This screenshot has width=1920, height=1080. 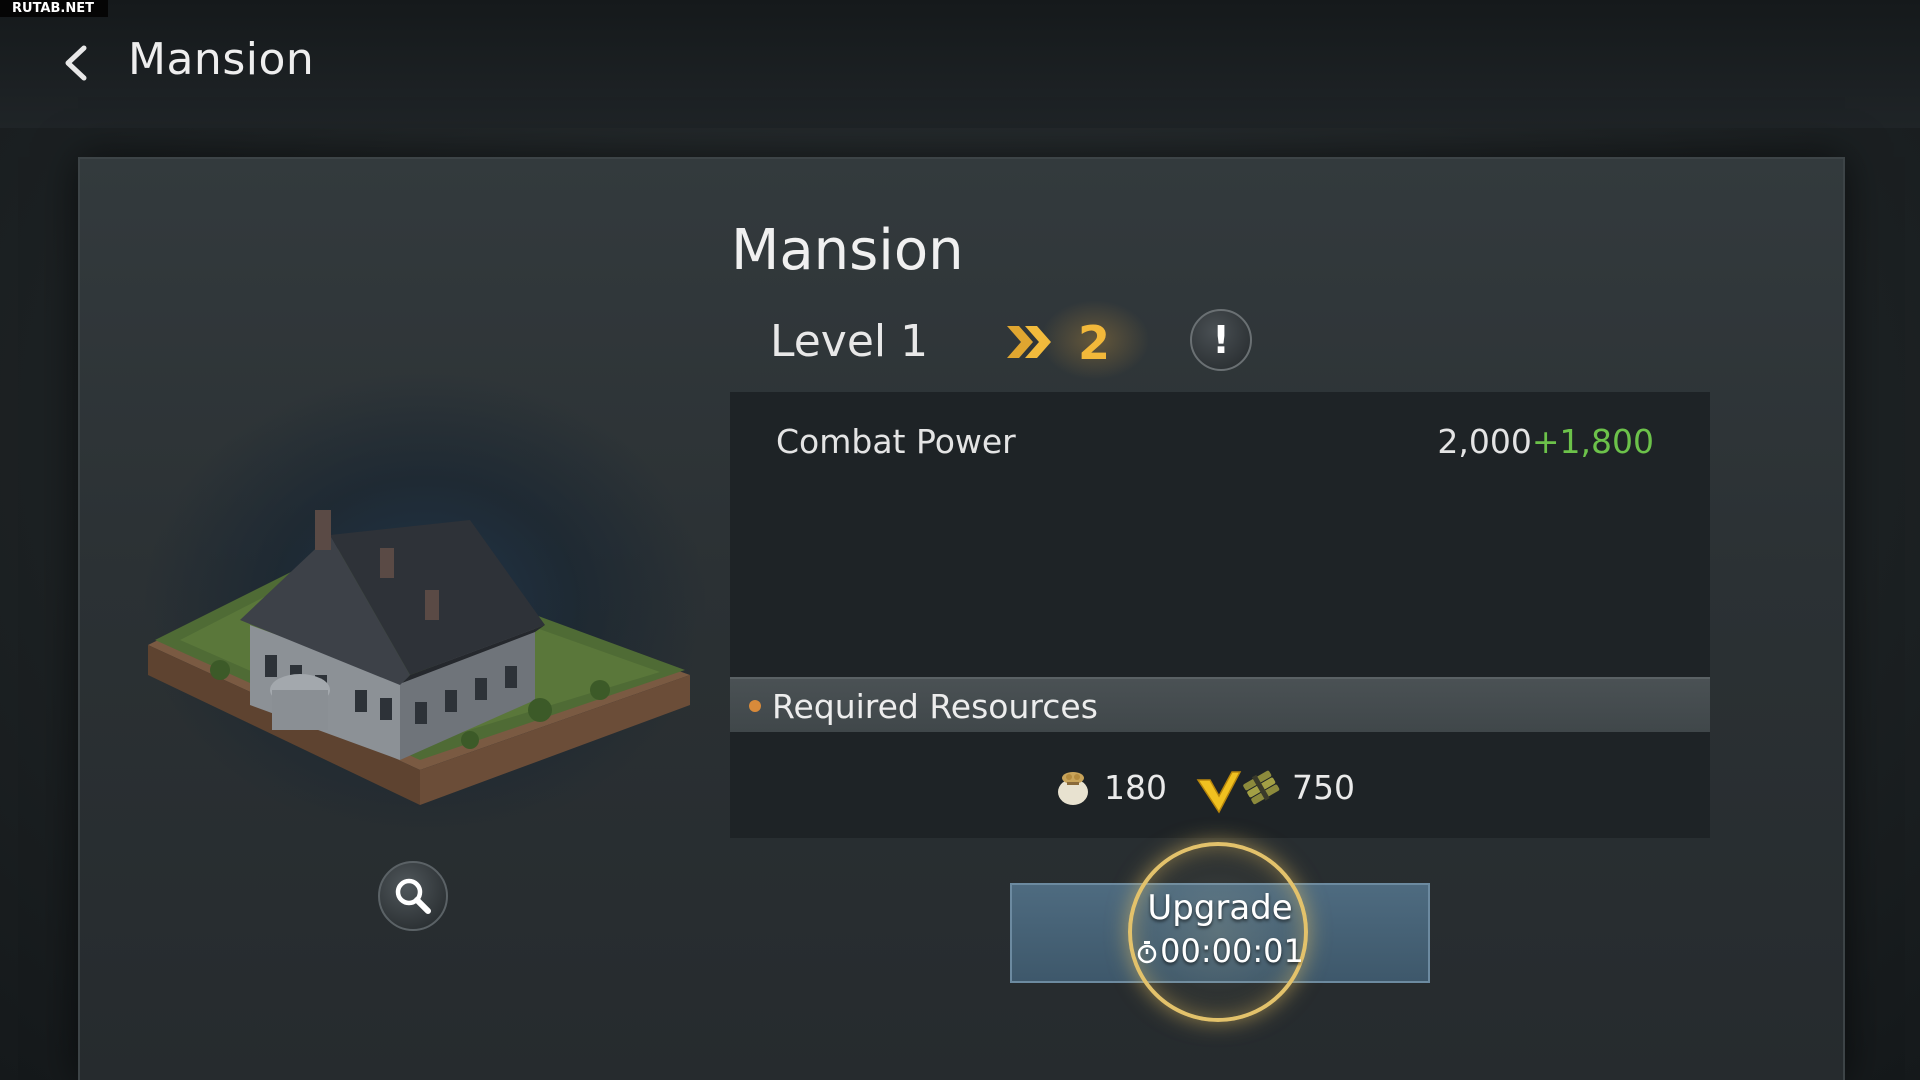 I want to click on magnifier-icon, so click(x=413, y=896).